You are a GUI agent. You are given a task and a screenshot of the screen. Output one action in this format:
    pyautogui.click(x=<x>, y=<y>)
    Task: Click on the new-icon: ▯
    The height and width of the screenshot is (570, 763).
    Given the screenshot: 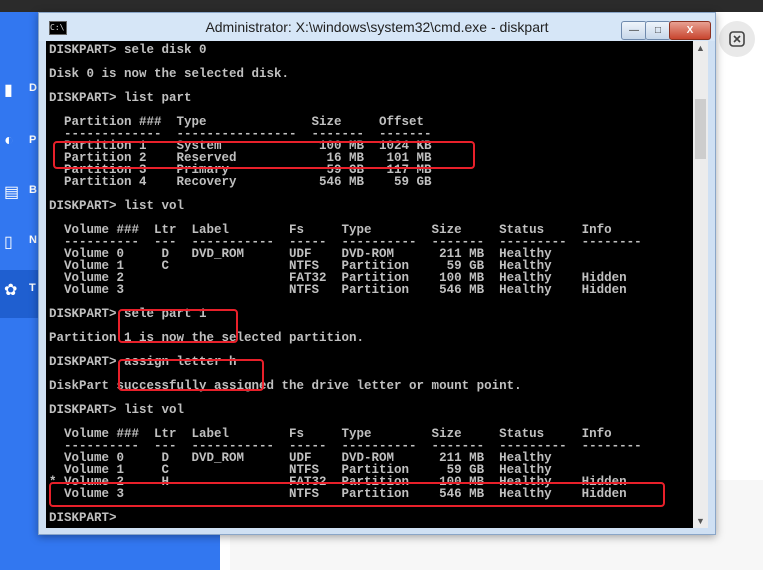 What is the action you would take?
    pyautogui.click(x=8, y=242)
    